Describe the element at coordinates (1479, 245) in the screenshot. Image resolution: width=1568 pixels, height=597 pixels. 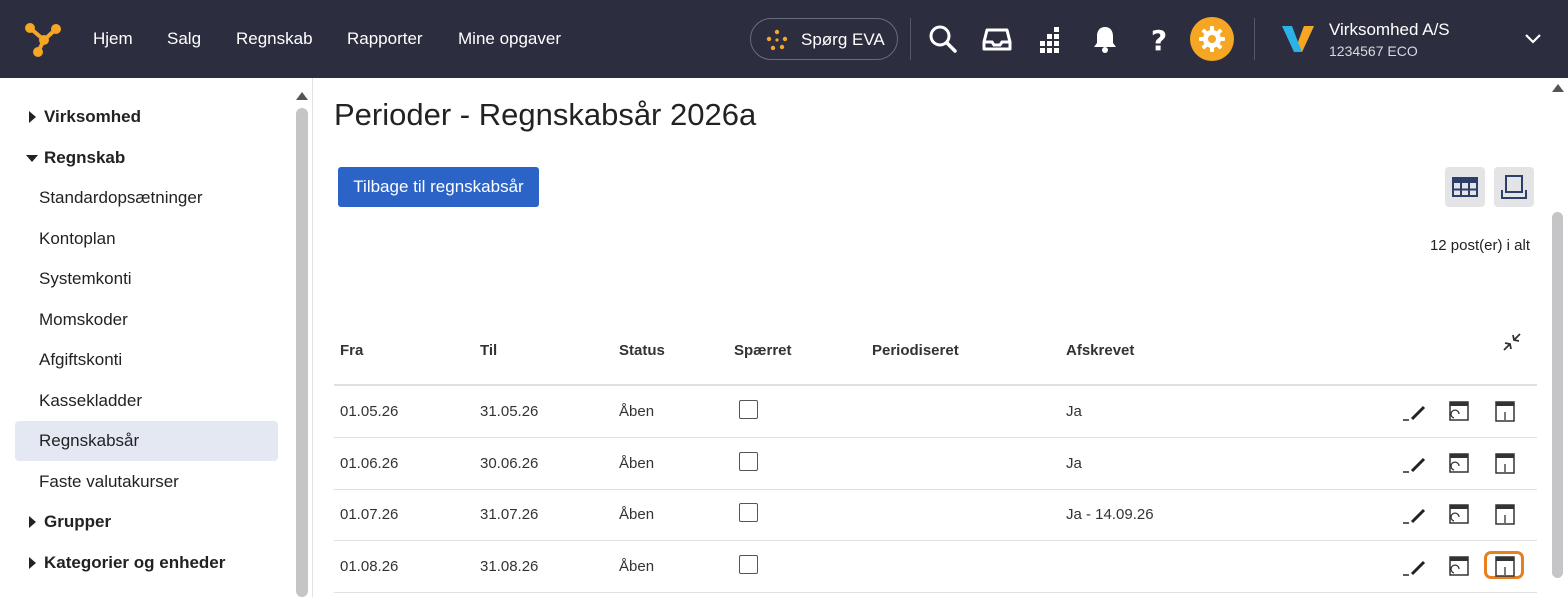
I see `record-count: 12 post(er) i alt` at that location.